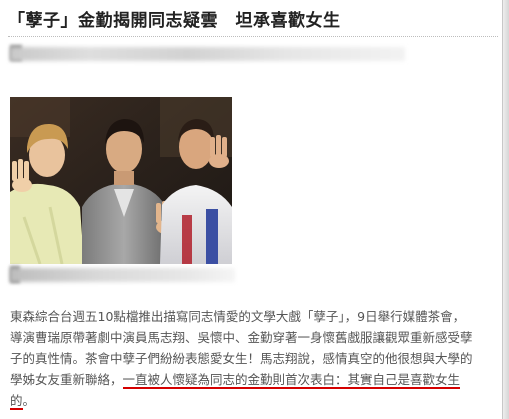 The height and width of the screenshot is (419, 509). I want to click on body-line: 學姊女友重新聯絡，一直被人懷疑為同志的金勤則首次表白：其實自己是喜歡女生, so click(255, 379).